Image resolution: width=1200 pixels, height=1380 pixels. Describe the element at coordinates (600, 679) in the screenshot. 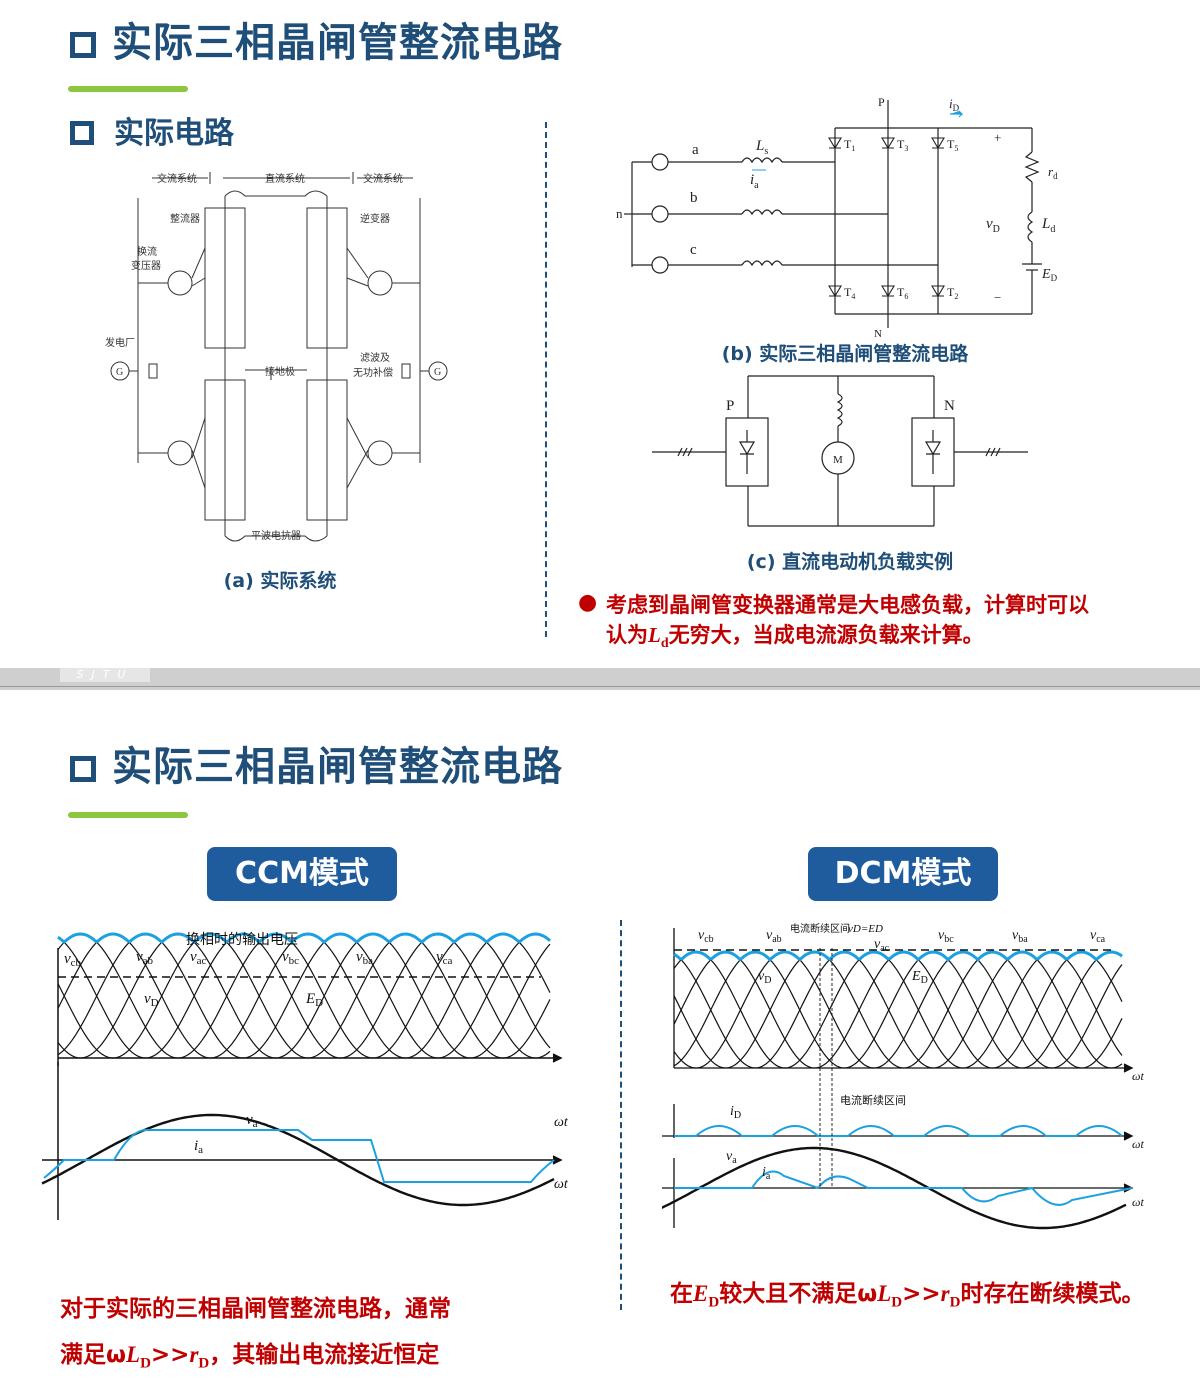

I see `slide-separator: SJTU` at that location.